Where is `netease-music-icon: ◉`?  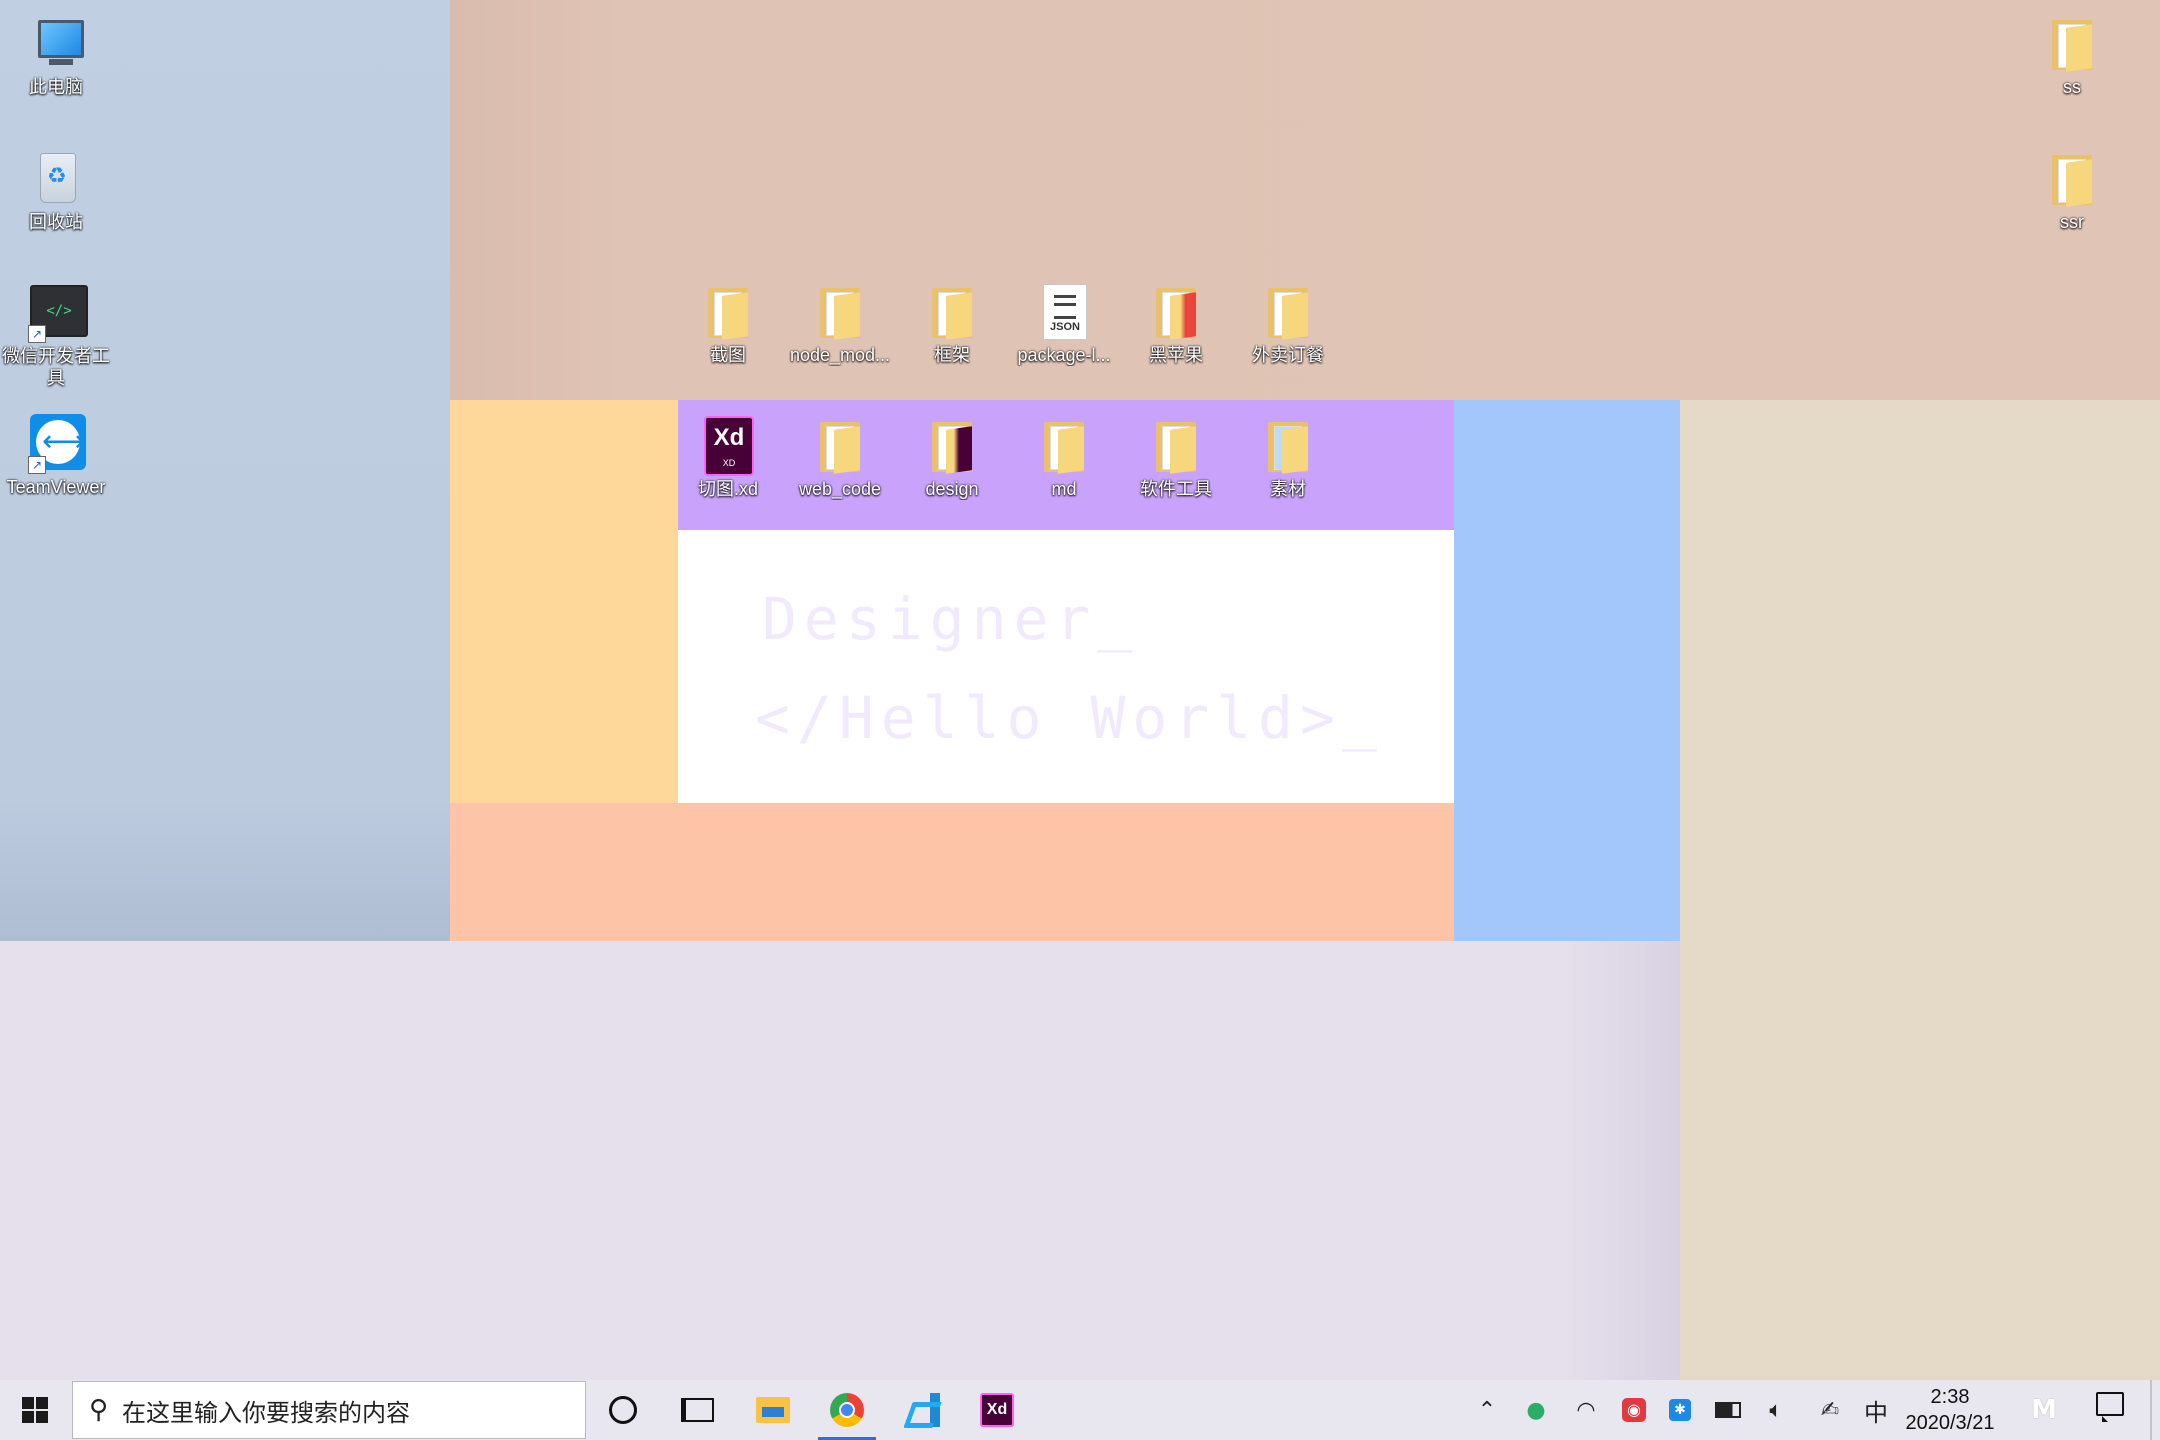 netease-music-icon: ◉ is located at coordinates (1634, 1410).